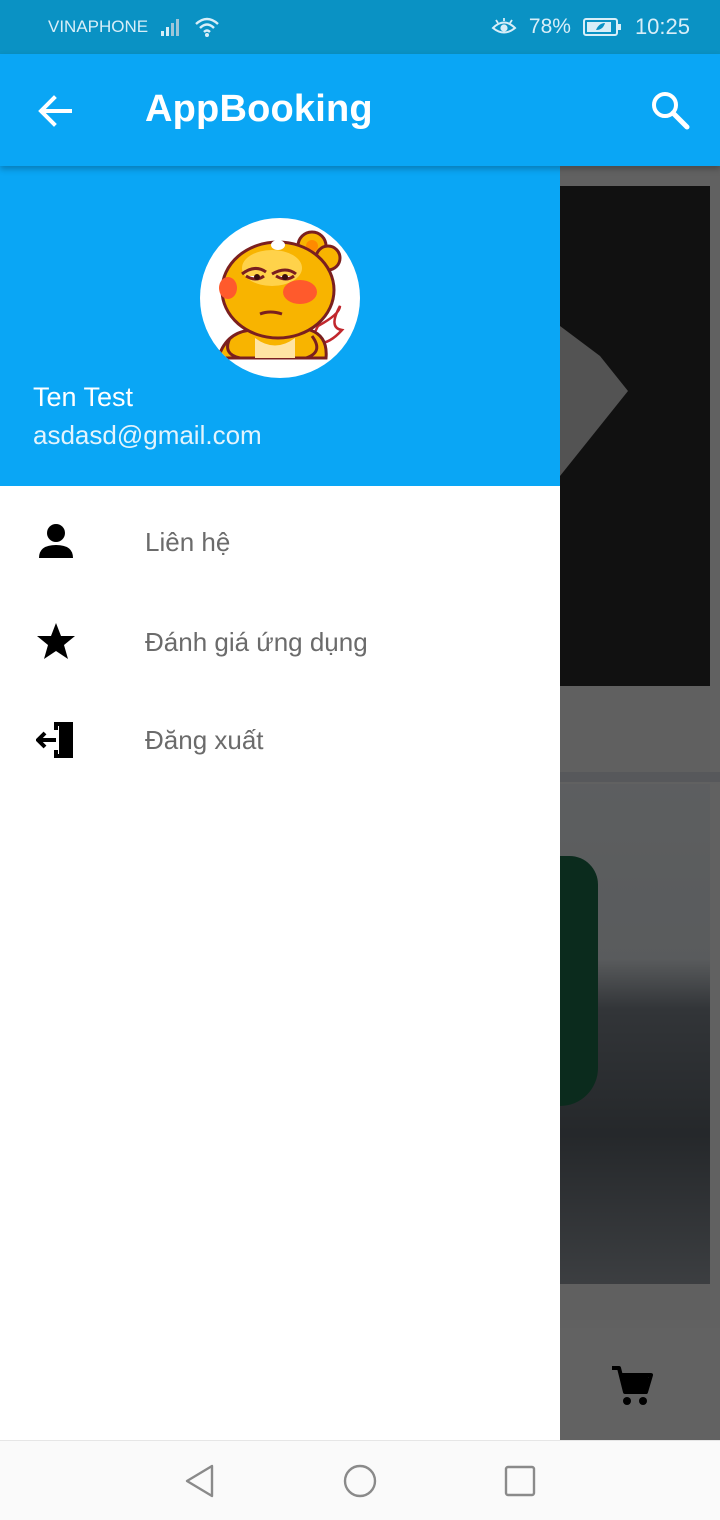 The width and height of the screenshot is (720, 1520). I want to click on search-icon, so click(670, 110).